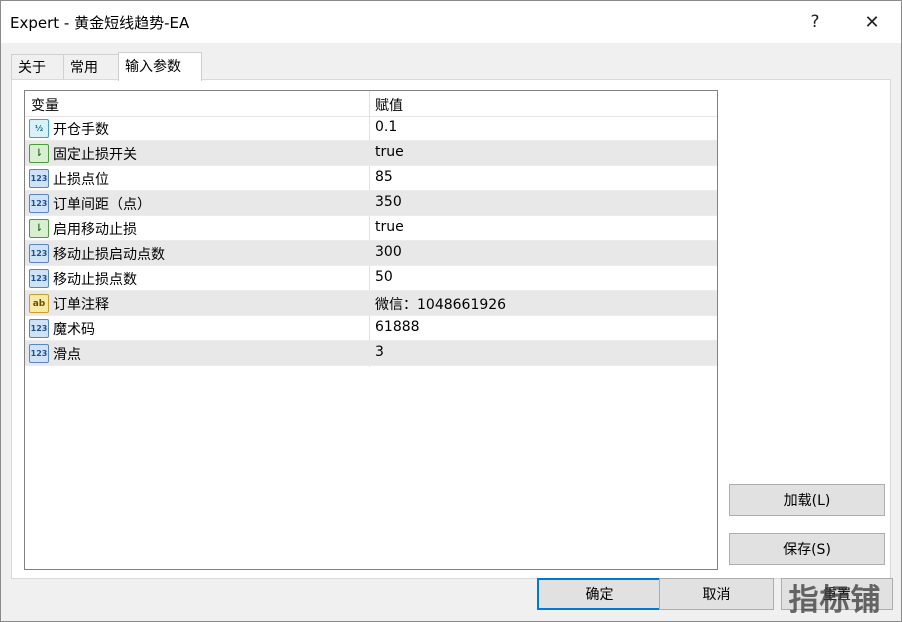  Describe the element at coordinates (81, 305) in the screenshot. I see `param-name: 订单注释` at that location.